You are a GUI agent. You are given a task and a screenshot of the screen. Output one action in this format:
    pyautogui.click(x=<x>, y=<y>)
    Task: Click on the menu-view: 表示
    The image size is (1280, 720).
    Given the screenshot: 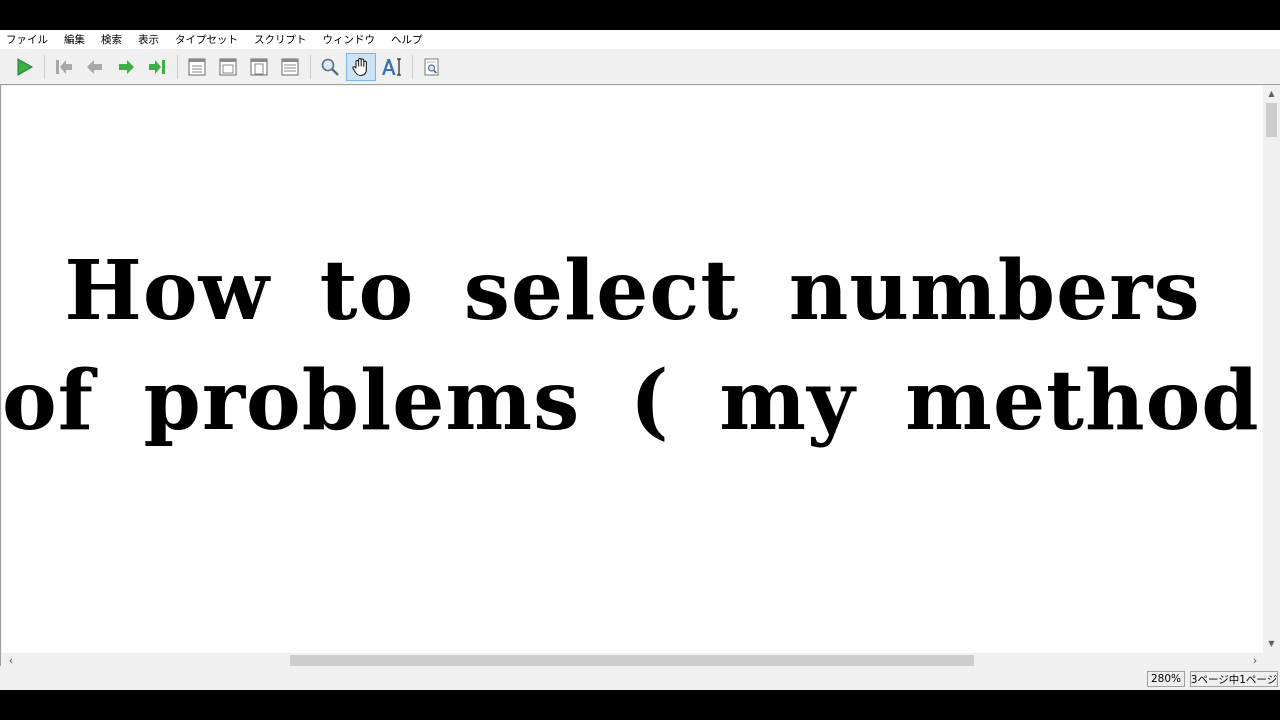 What is the action you would take?
    pyautogui.click(x=148, y=39)
    